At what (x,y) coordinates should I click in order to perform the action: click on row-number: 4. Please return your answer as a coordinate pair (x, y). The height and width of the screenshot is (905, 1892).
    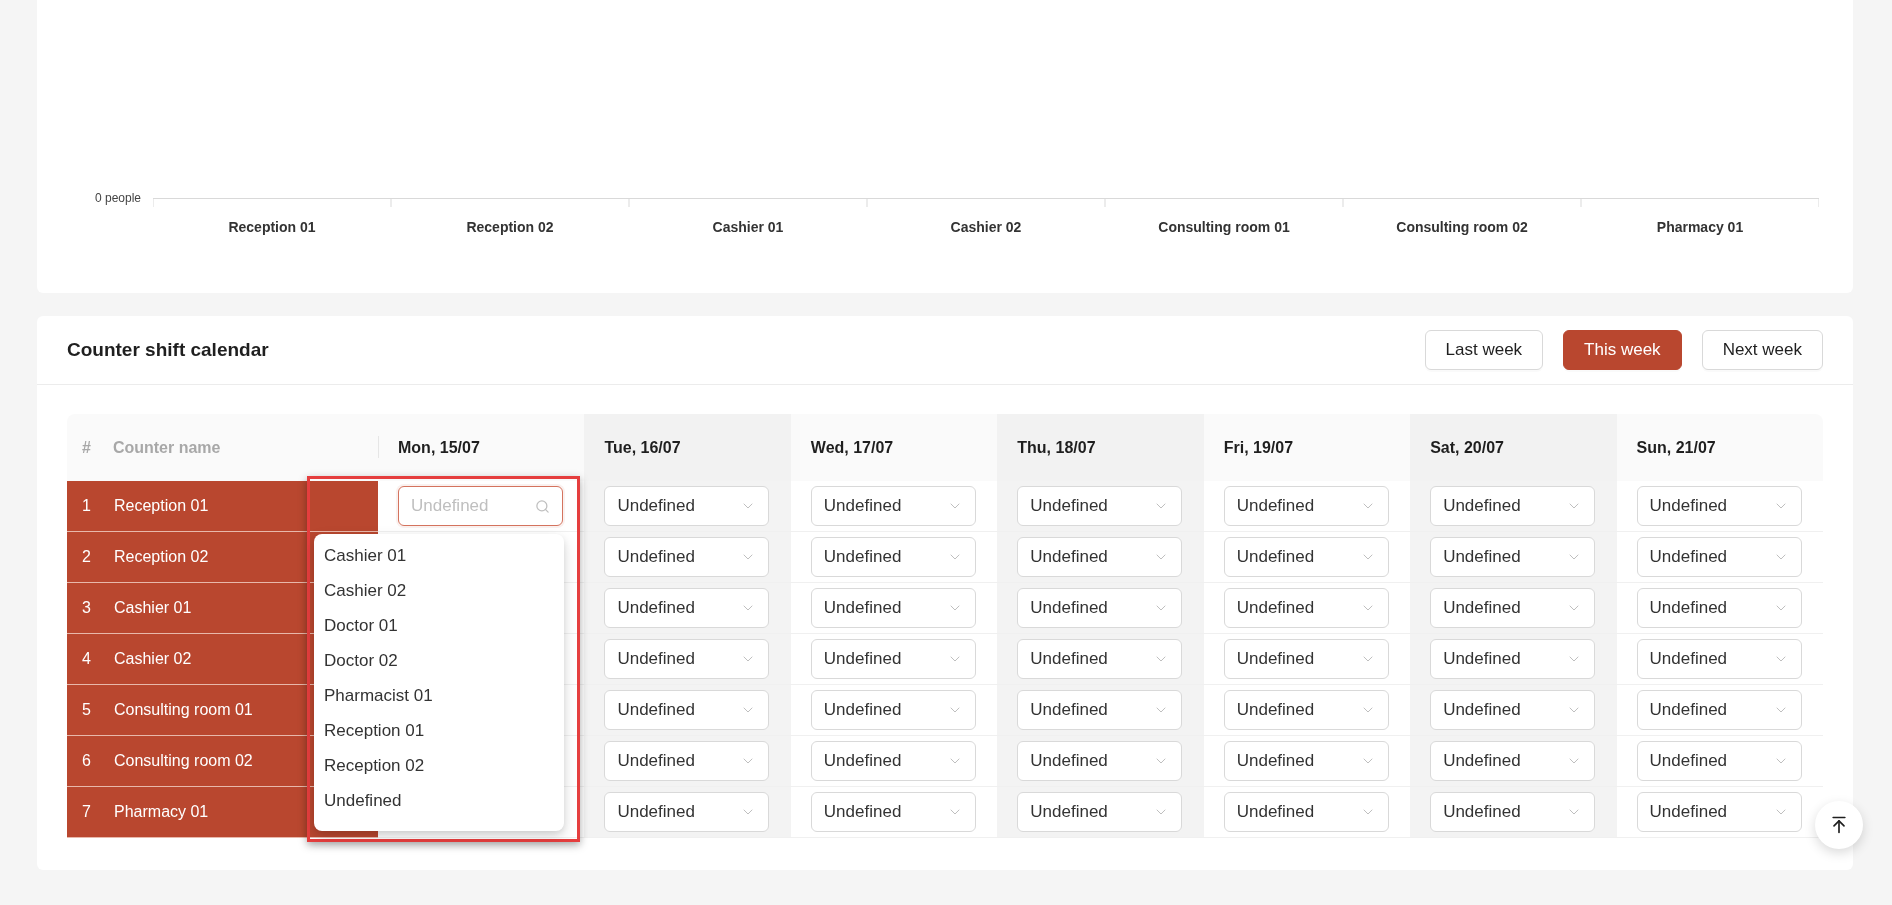
    Looking at the image, I should click on (87, 659).